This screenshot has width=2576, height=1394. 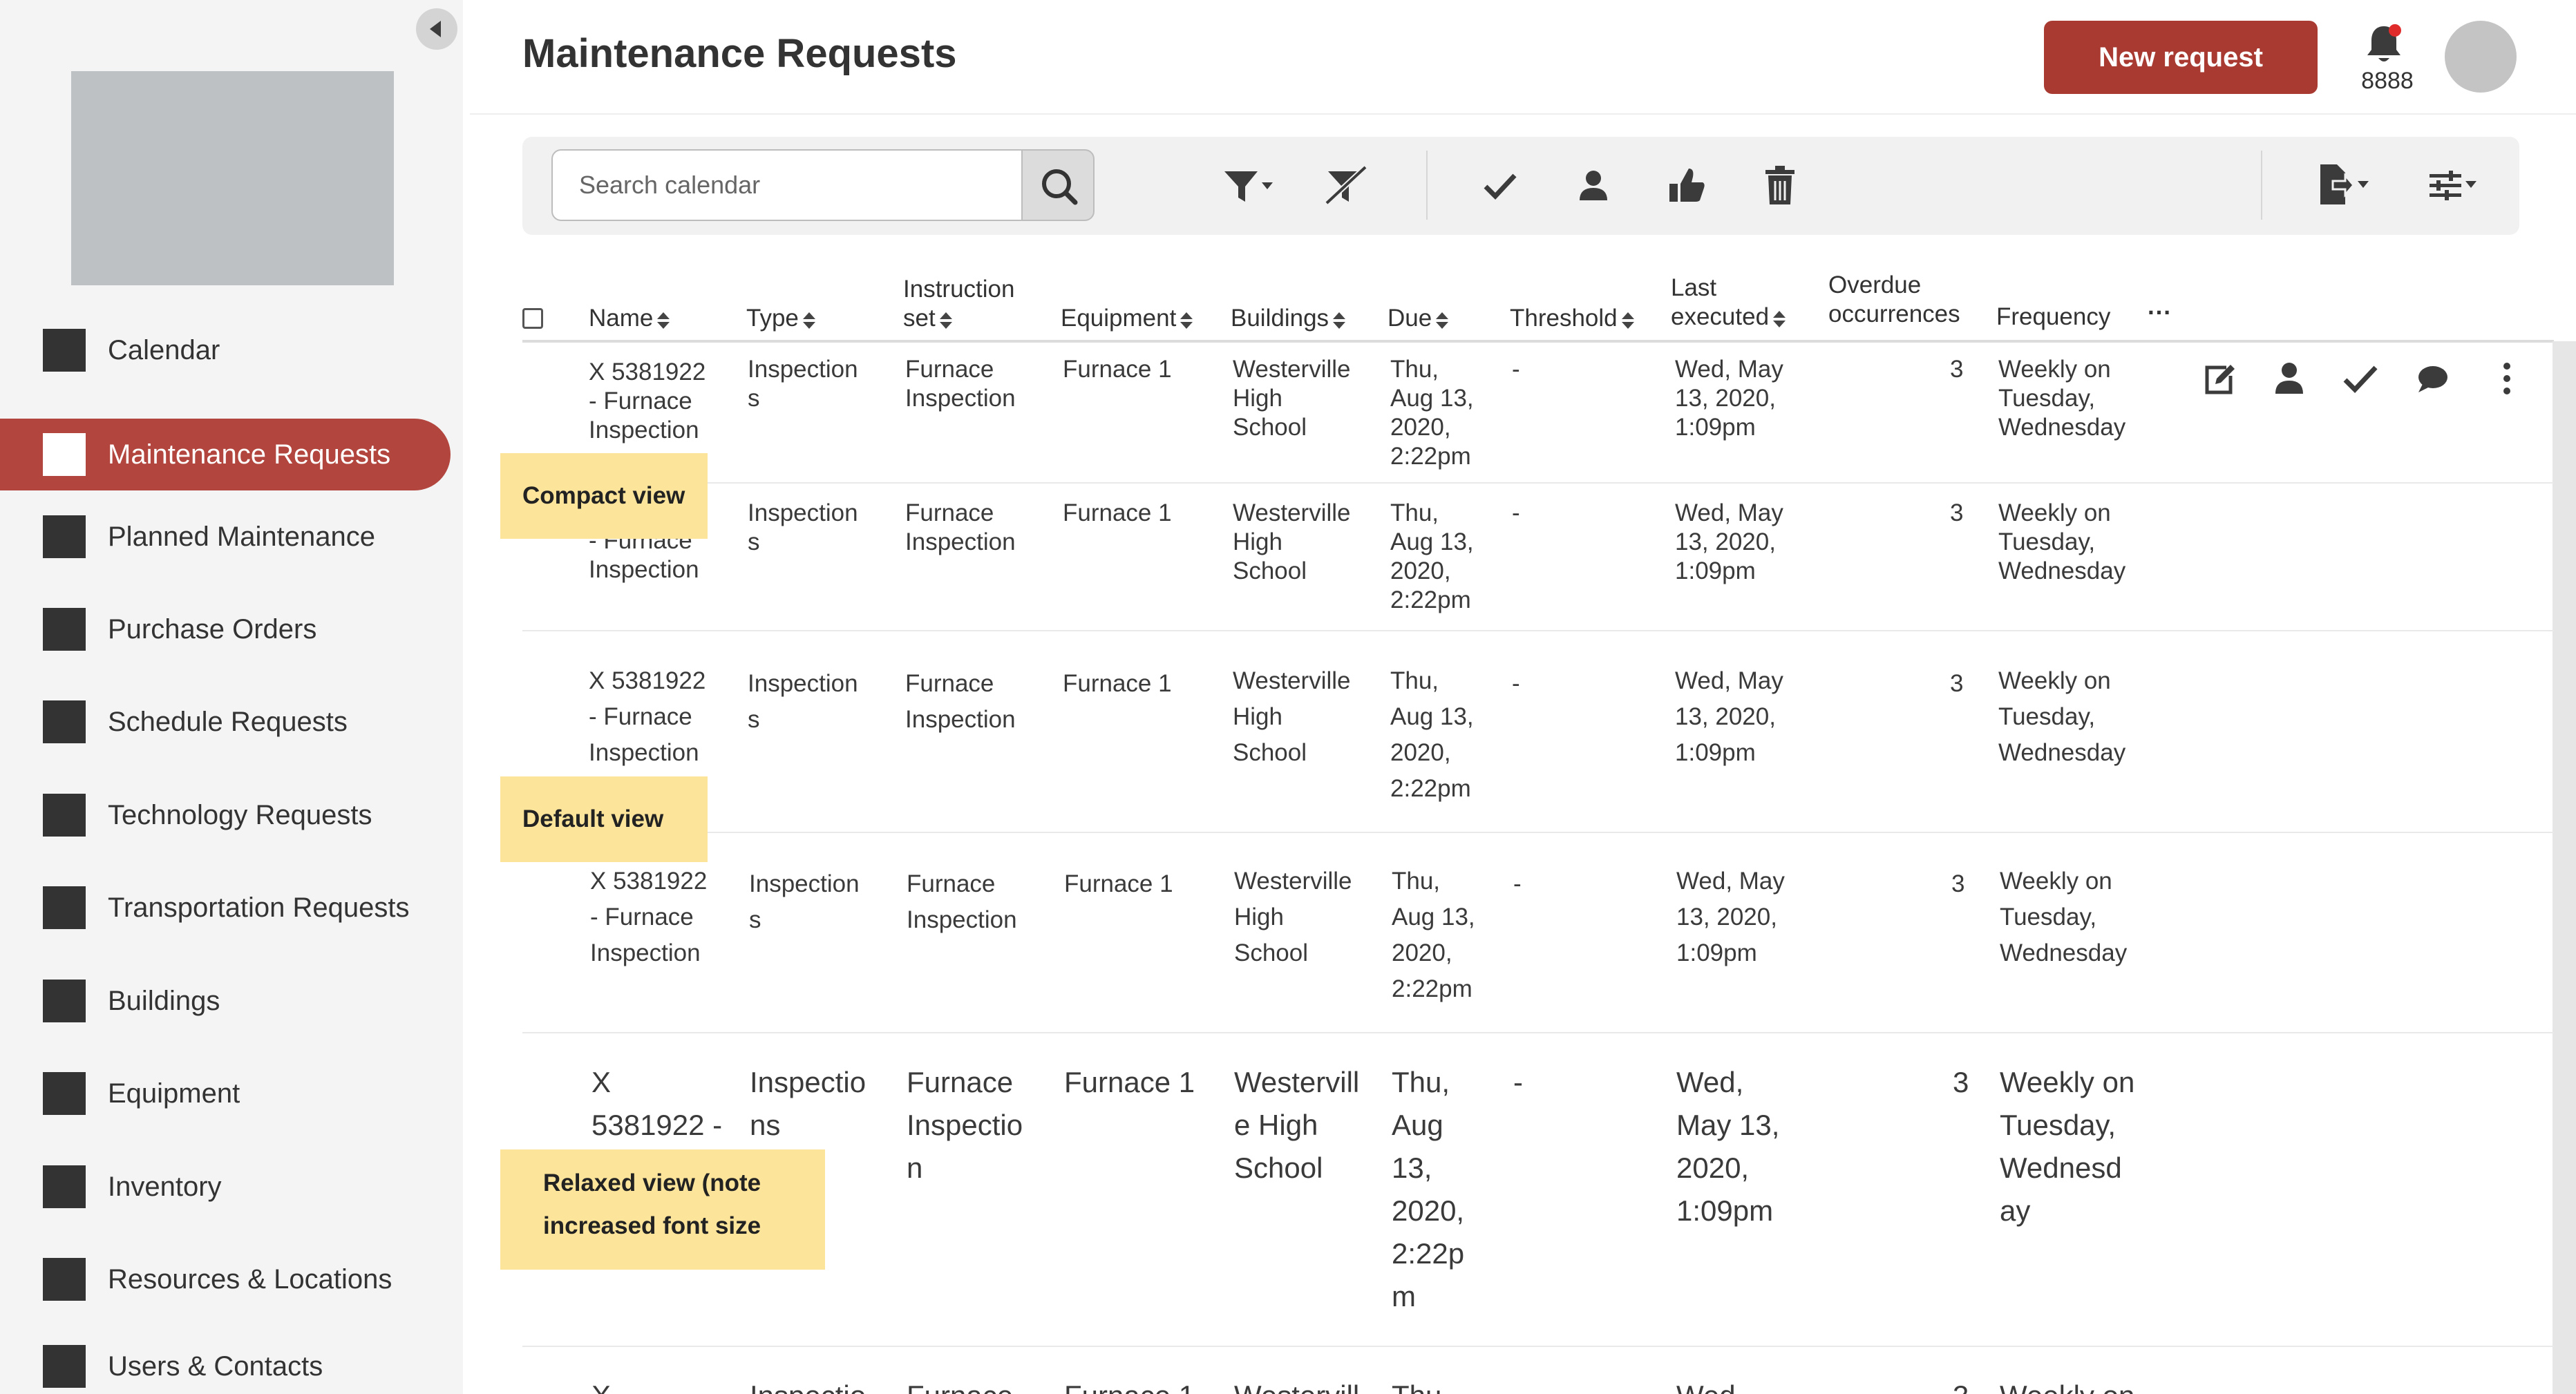 I want to click on search-button, so click(x=1058, y=185).